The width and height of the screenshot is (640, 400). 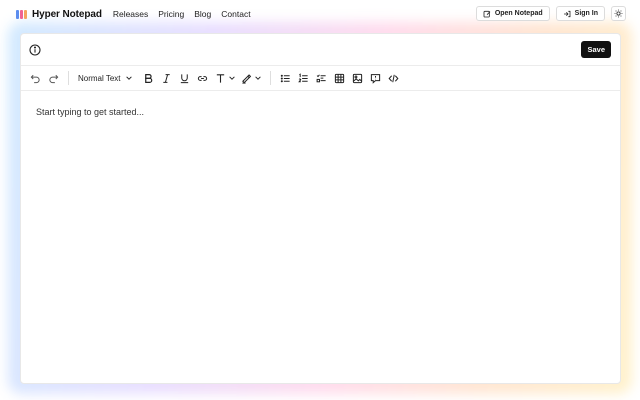 I want to click on nav-actions: Open Notepad Sign In, so click(x=550, y=13).